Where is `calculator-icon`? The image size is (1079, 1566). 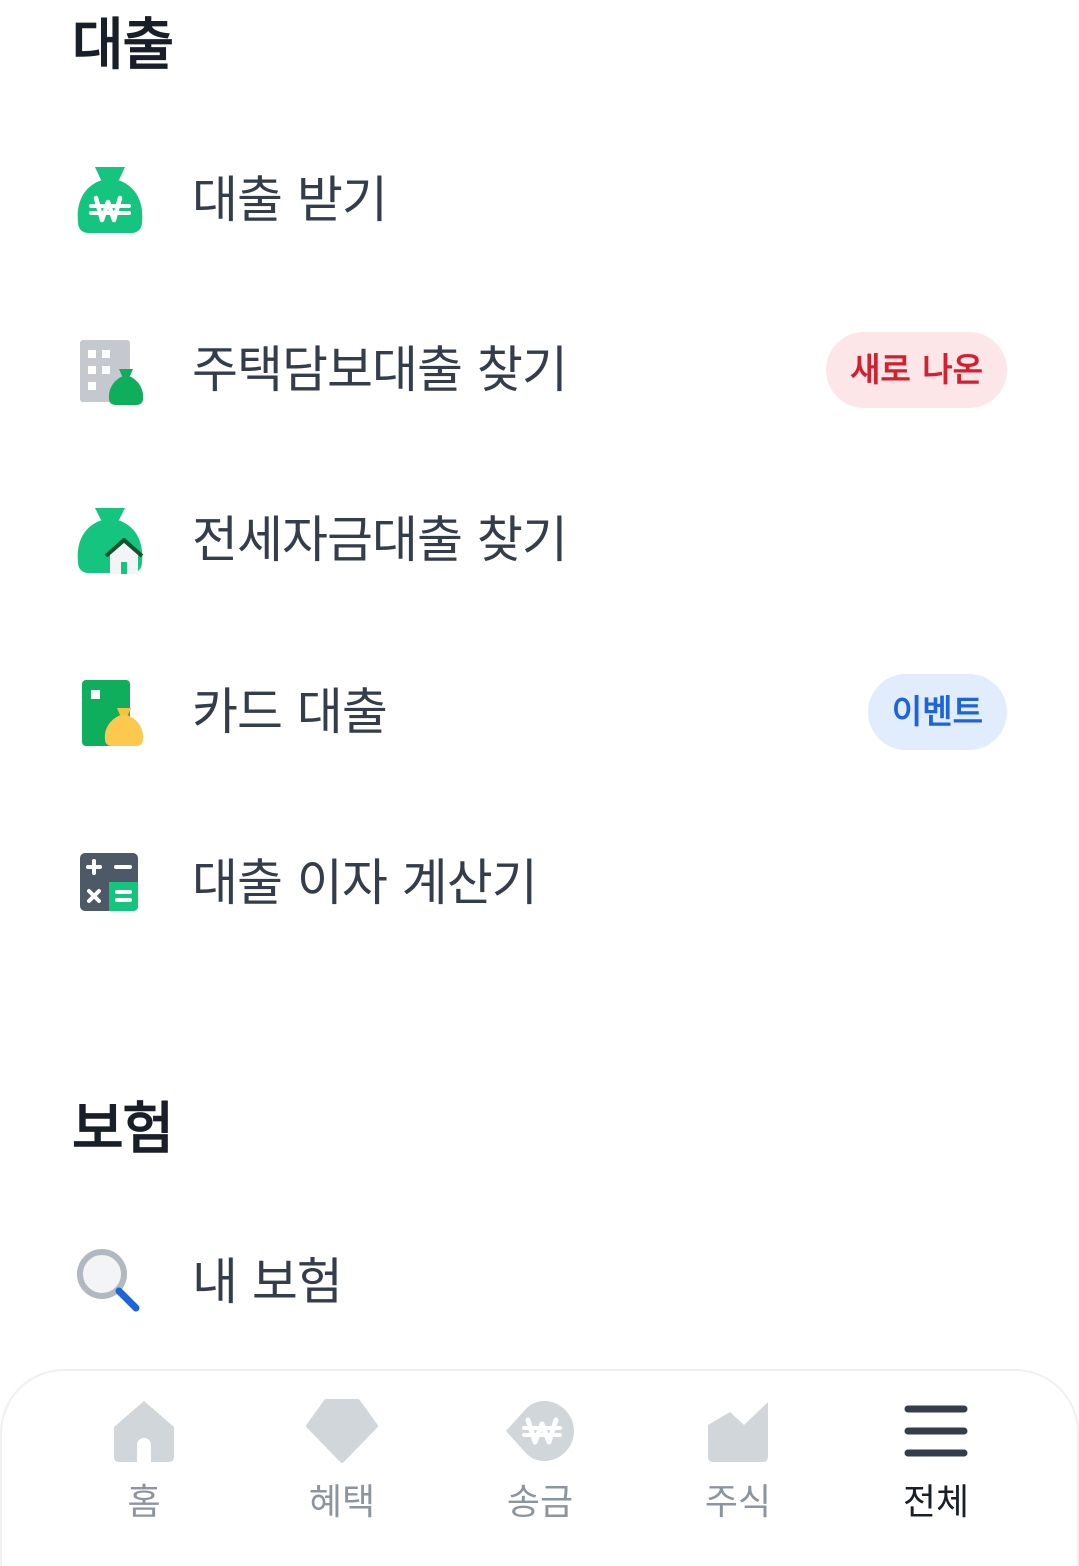 calculator-icon is located at coordinates (110, 883).